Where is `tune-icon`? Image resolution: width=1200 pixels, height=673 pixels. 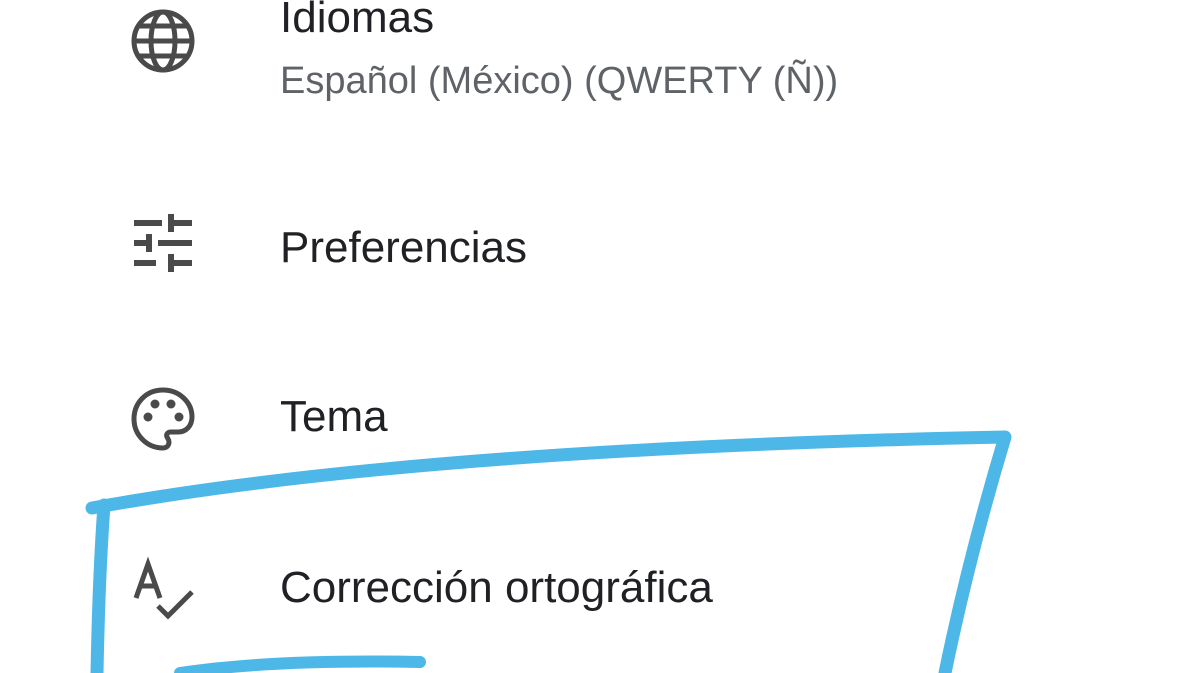
tune-icon is located at coordinates (163, 243).